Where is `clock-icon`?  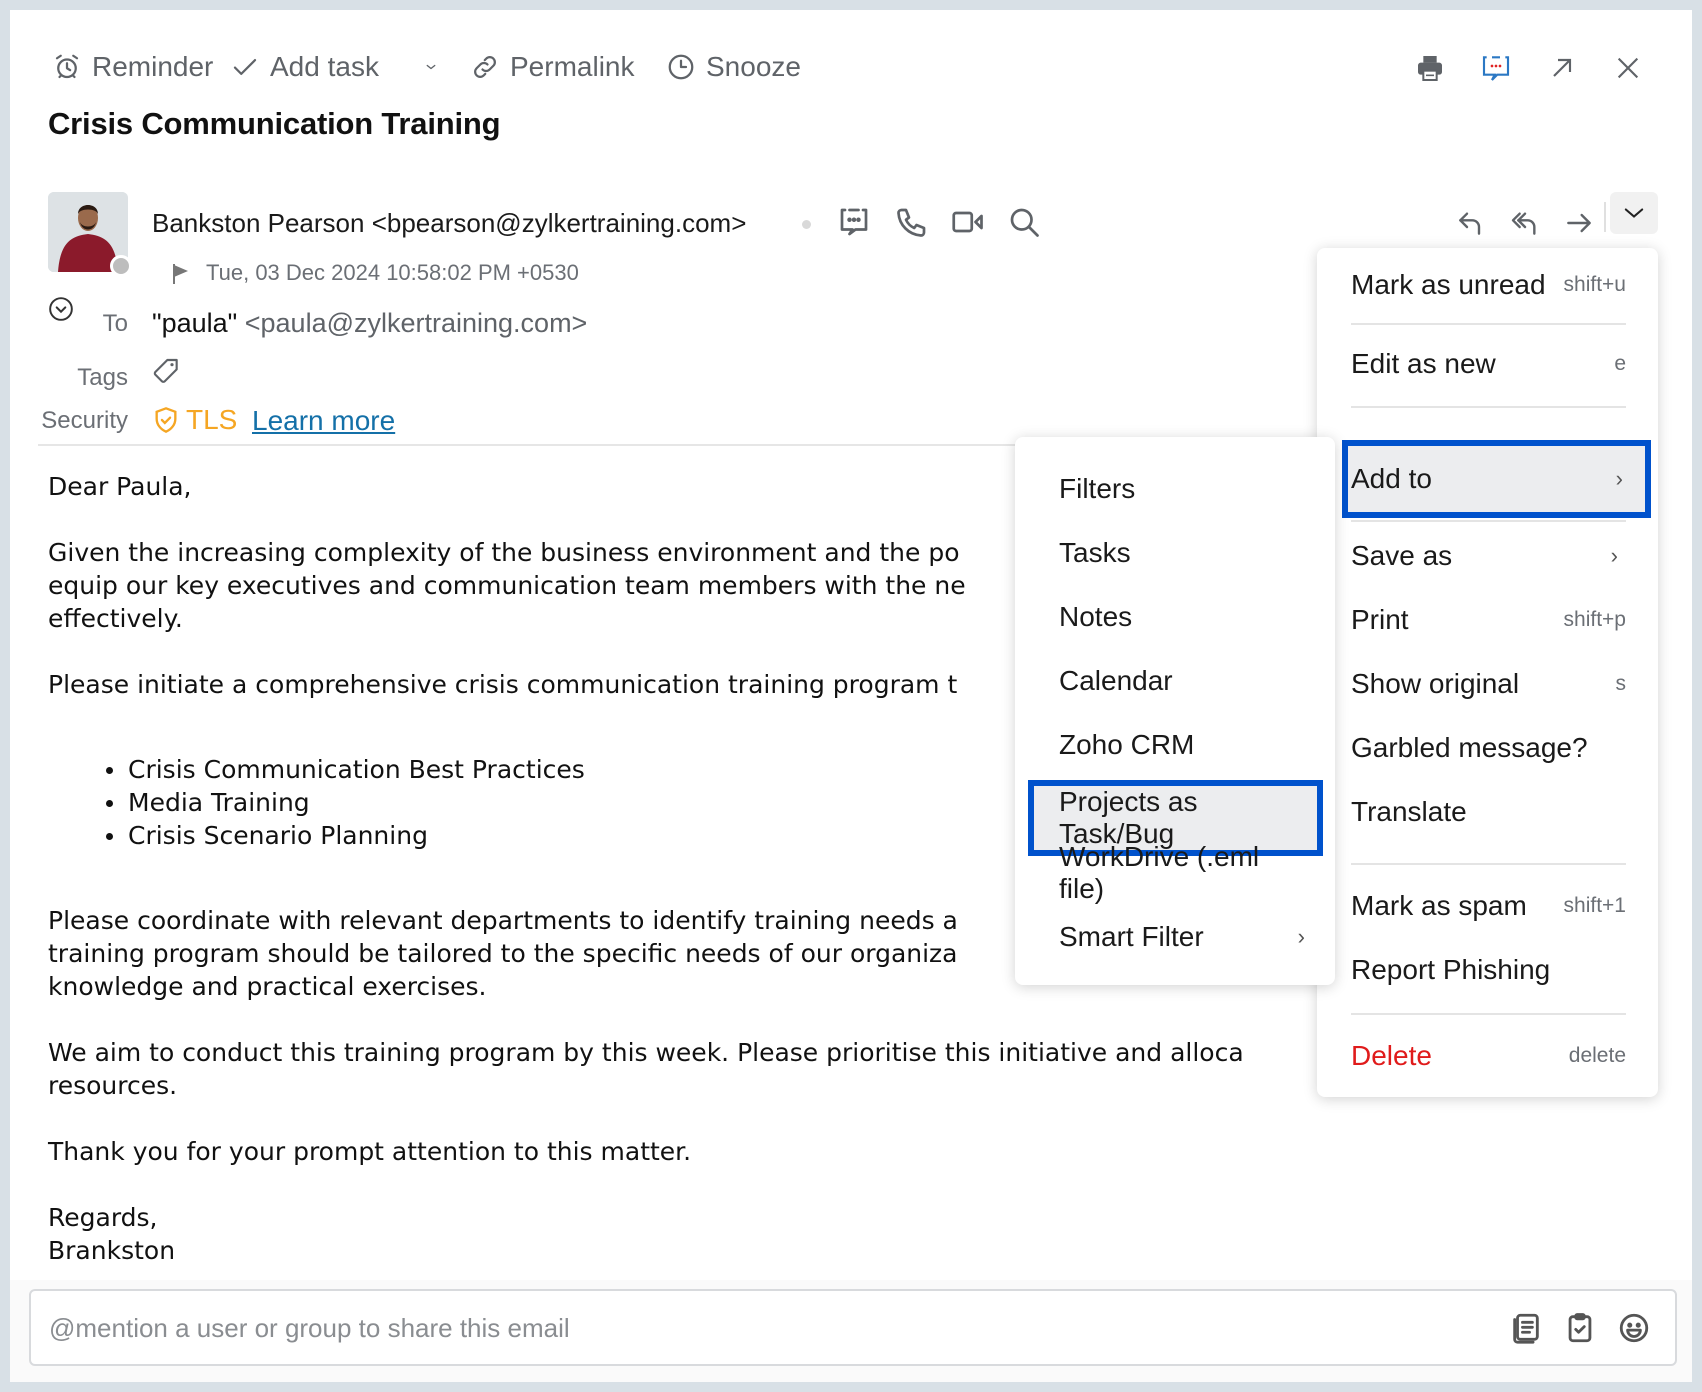 clock-icon is located at coordinates (681, 67).